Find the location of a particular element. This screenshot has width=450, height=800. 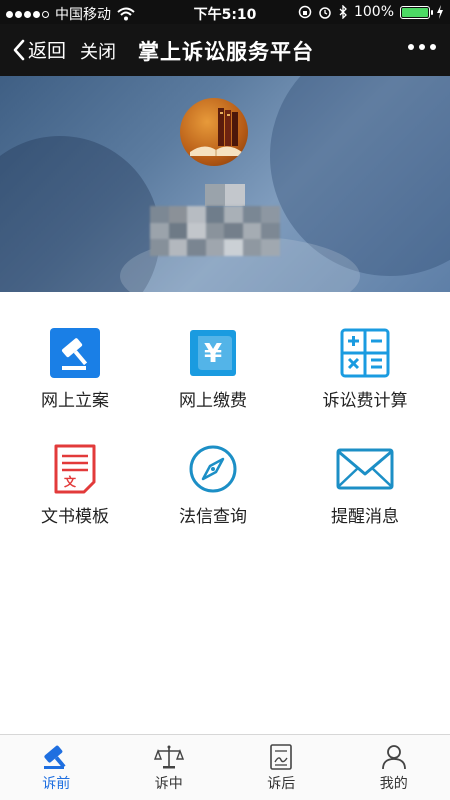

rotation-lock-icon is located at coordinates (305, 12).